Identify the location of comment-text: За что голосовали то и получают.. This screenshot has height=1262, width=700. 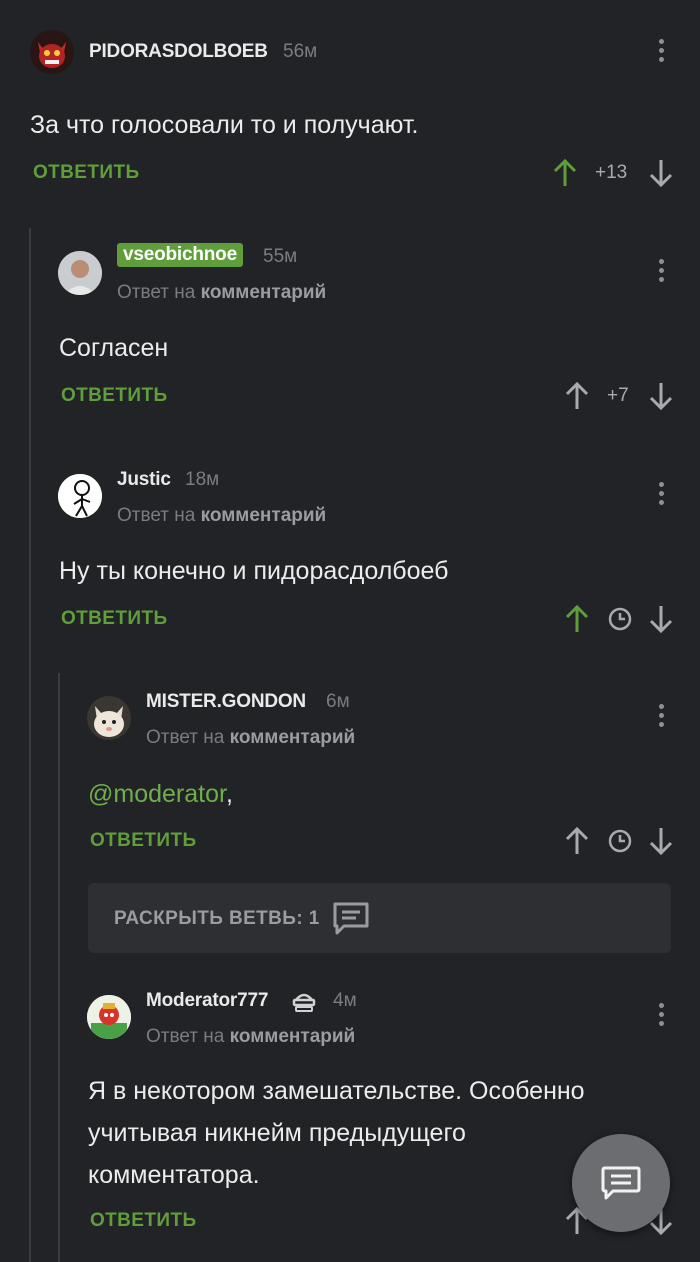
(224, 125).